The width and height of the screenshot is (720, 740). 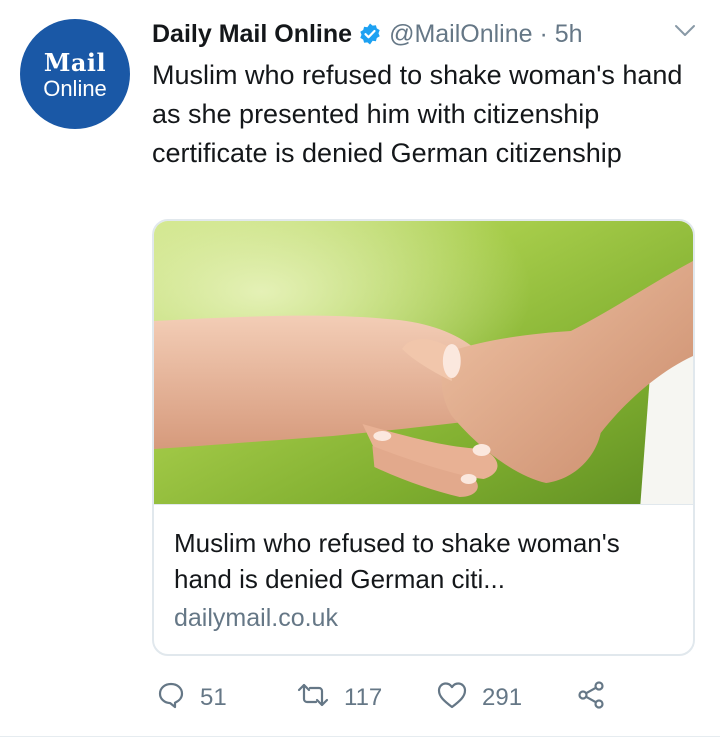 What do you see at coordinates (685, 33) in the screenshot?
I see `chevron-down-icon` at bounding box center [685, 33].